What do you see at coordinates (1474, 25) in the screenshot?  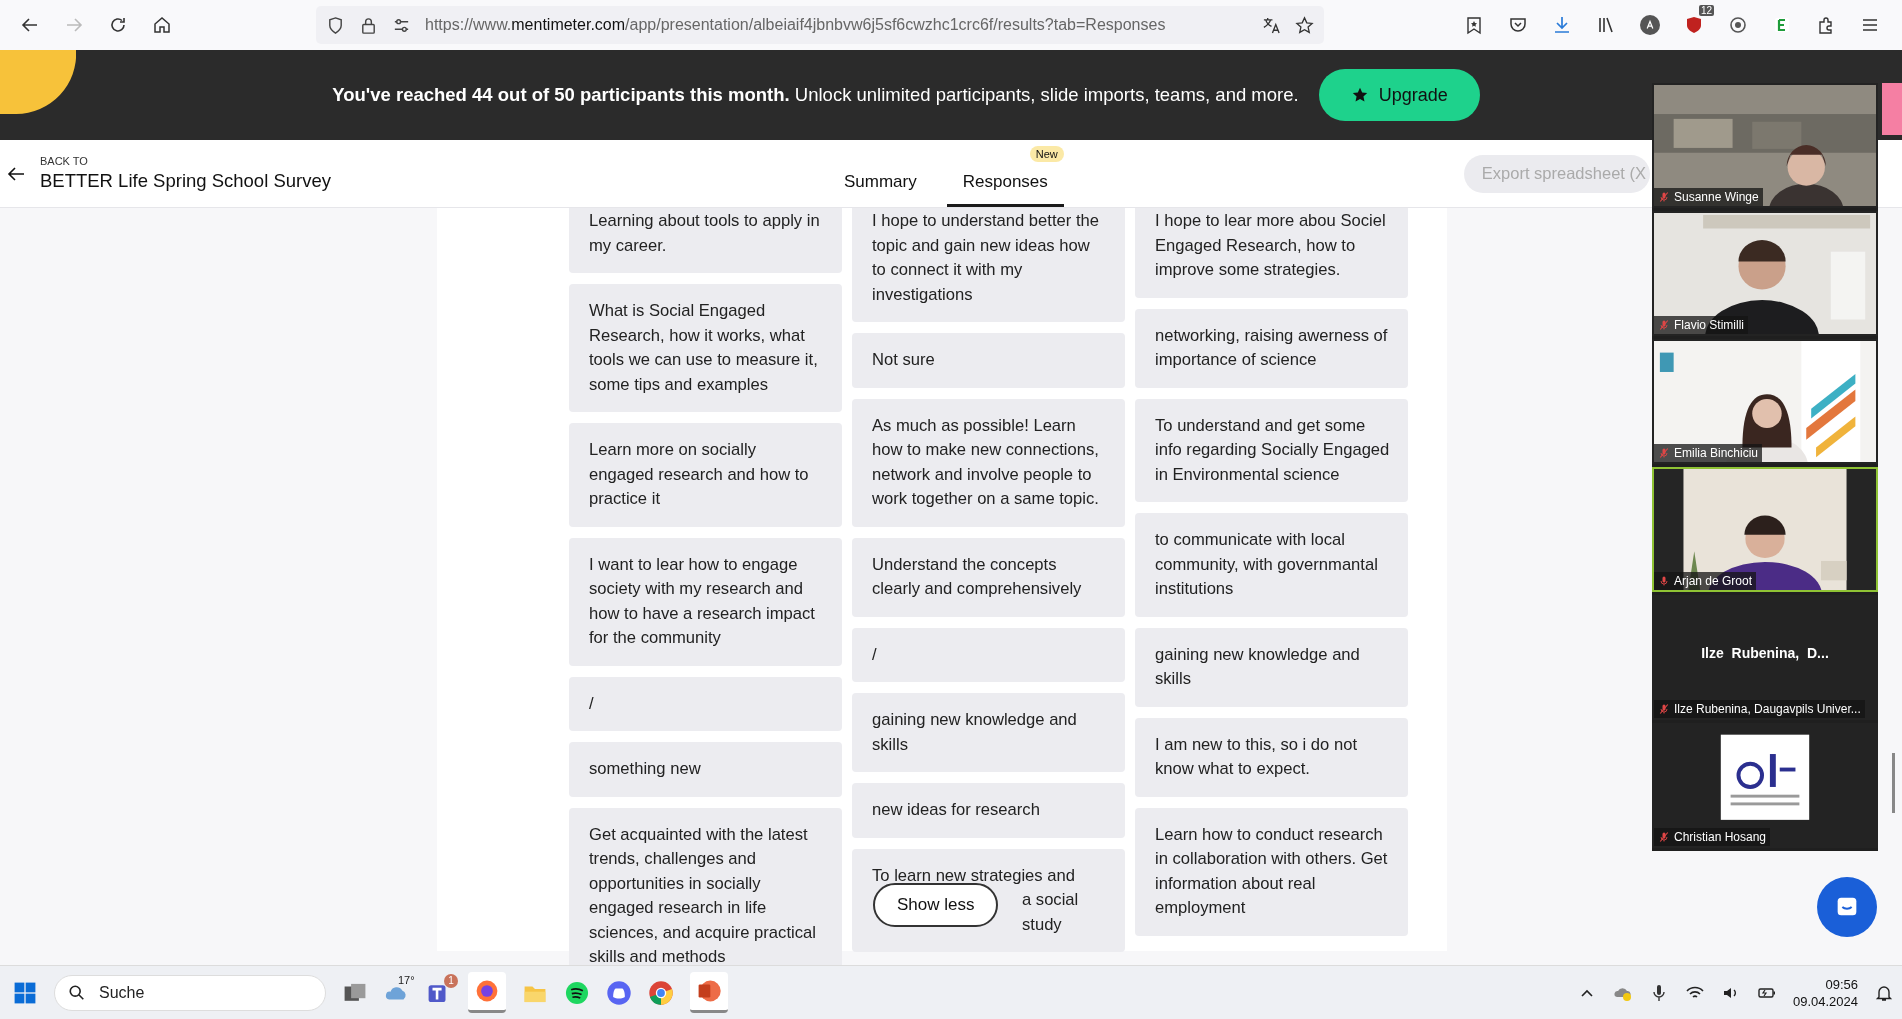 I see `bookmark-star-icon` at bounding box center [1474, 25].